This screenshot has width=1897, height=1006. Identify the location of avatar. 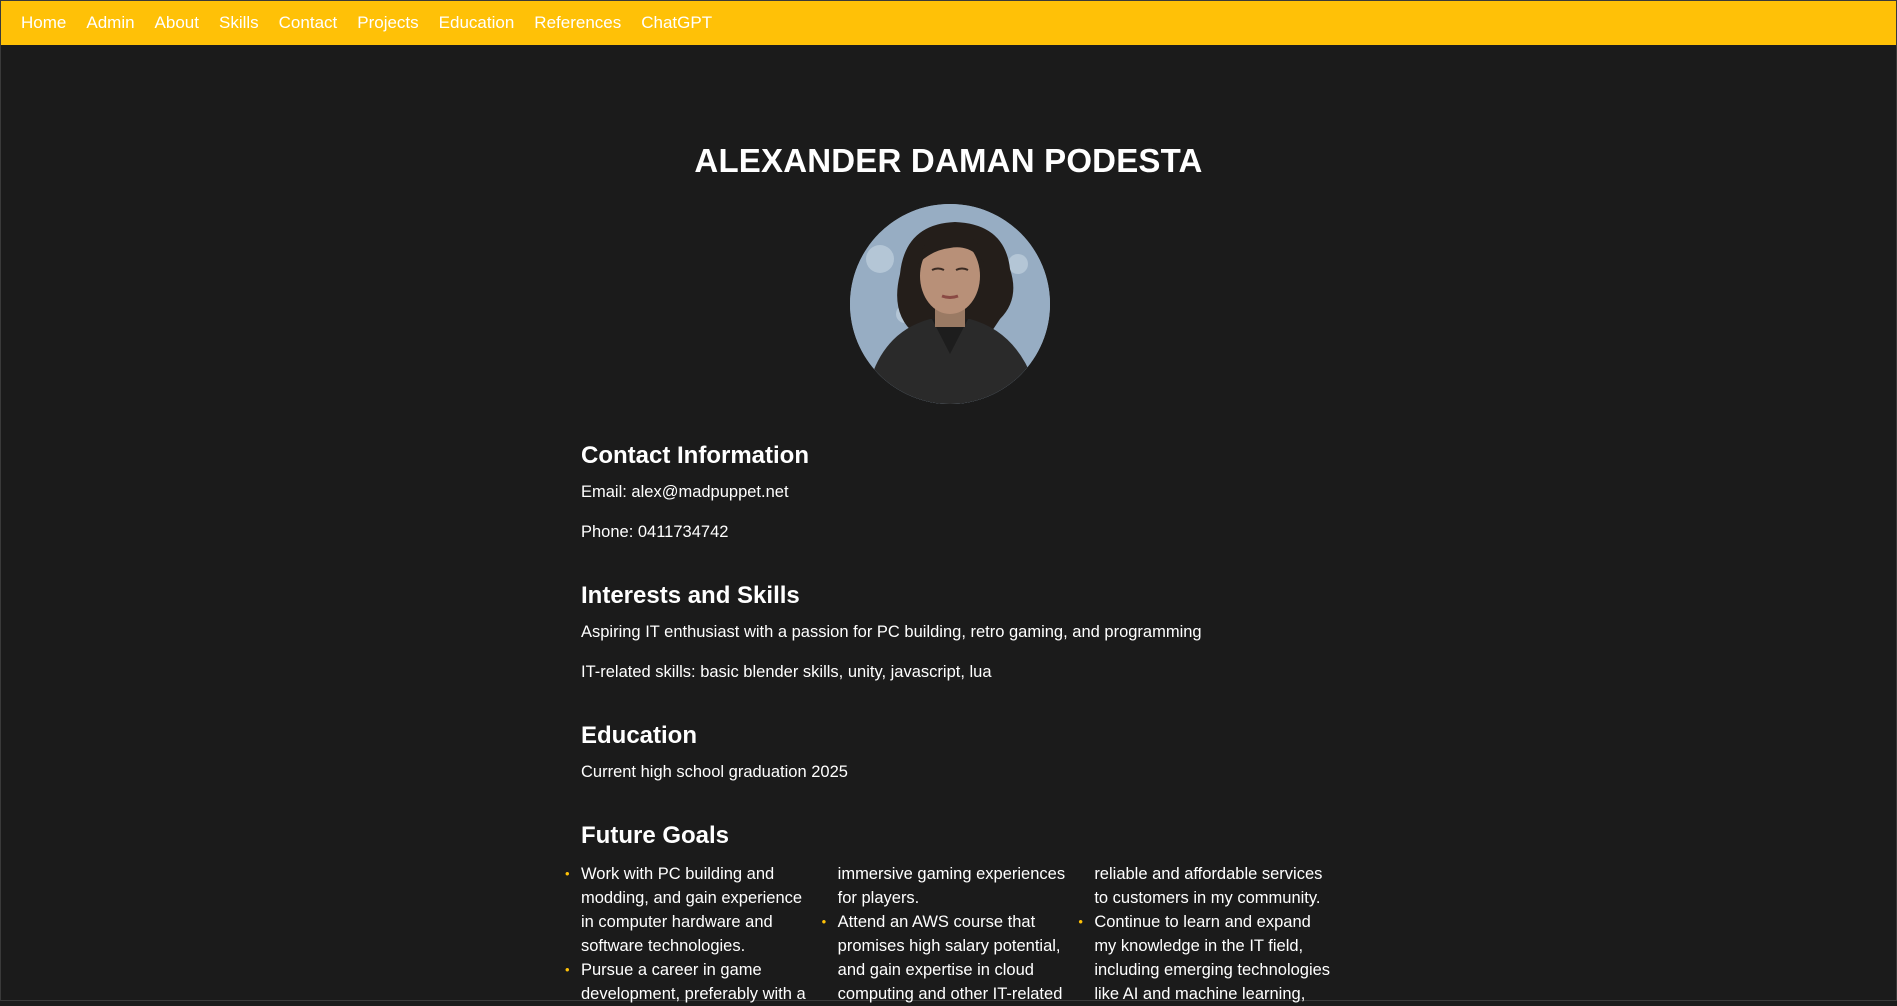
(950, 304).